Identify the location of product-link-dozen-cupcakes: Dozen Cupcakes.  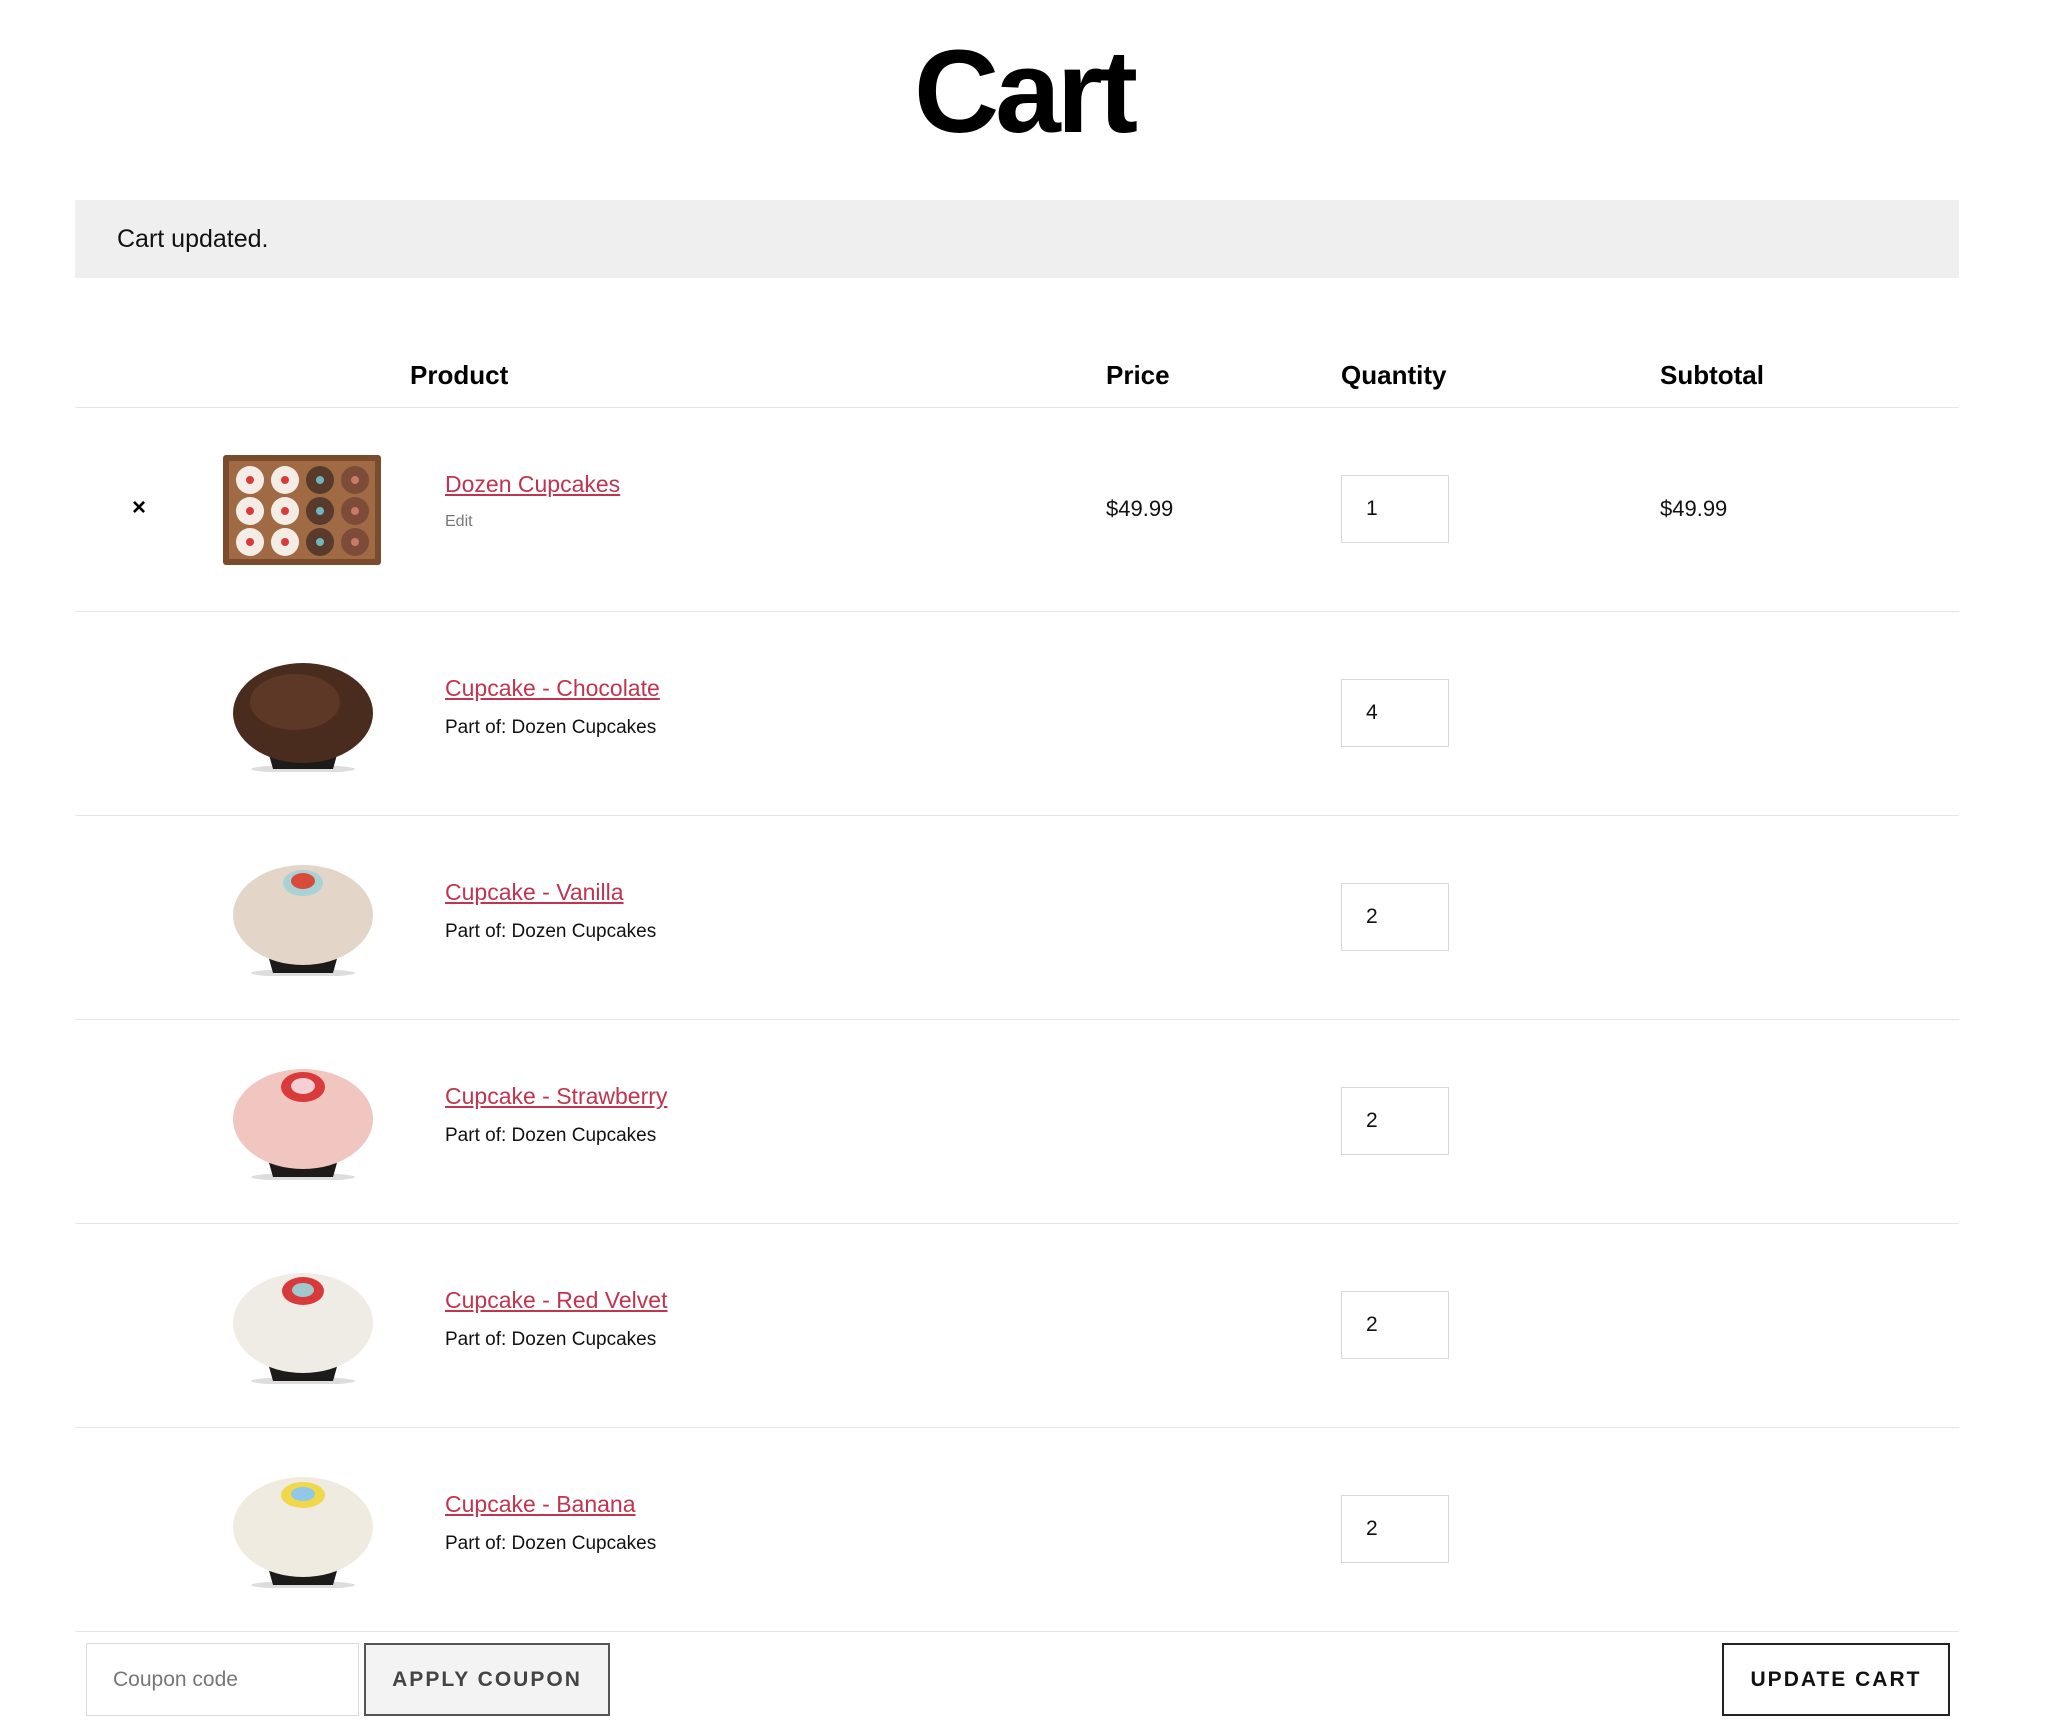
(532, 484).